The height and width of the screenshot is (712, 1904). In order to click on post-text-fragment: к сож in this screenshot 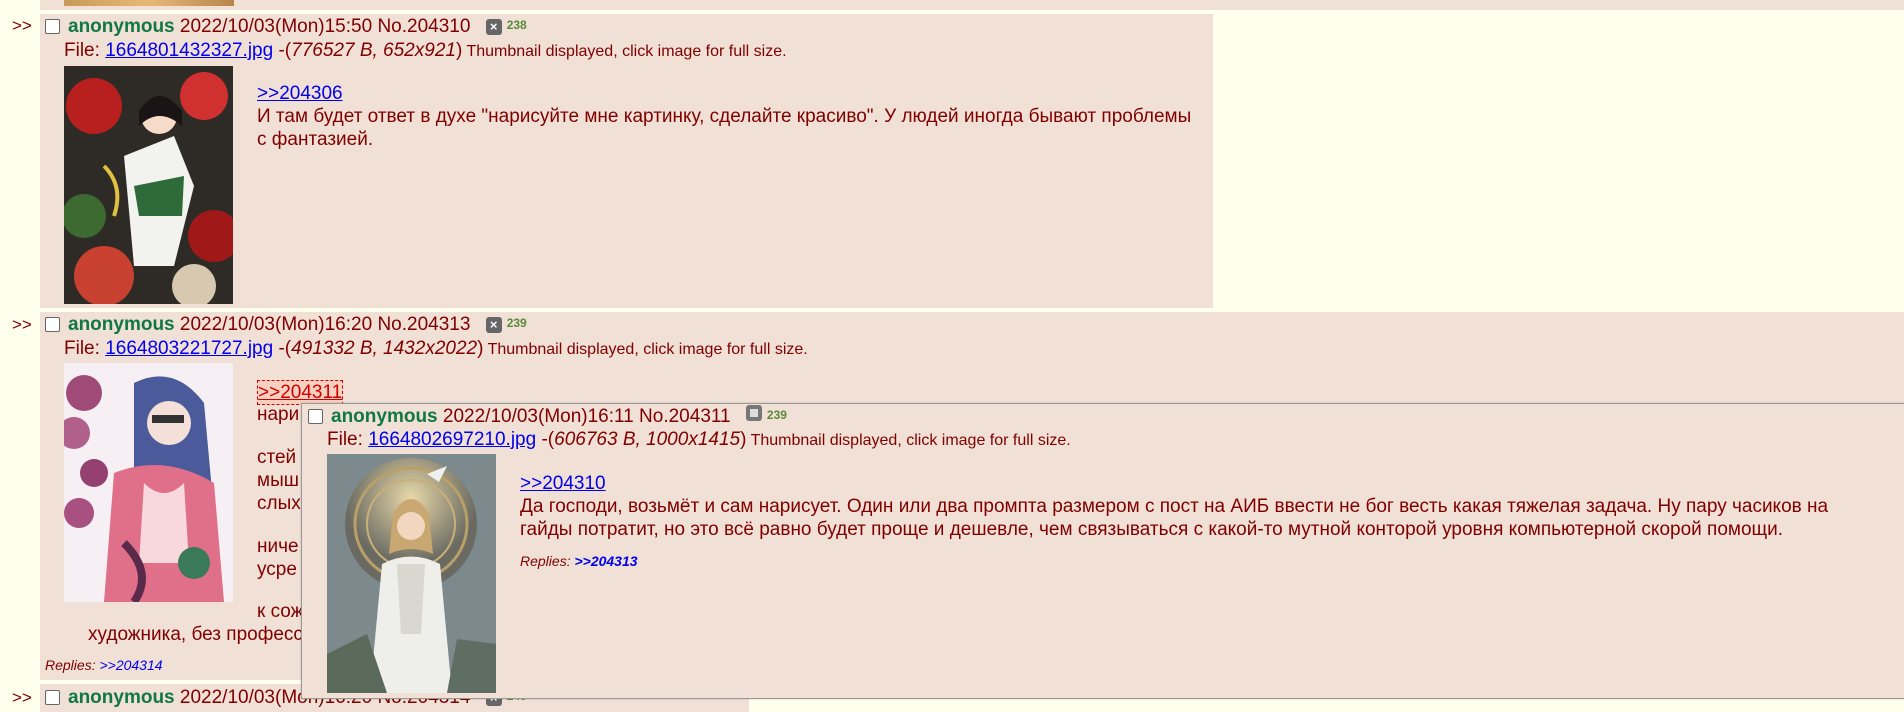, I will do `click(280, 611)`.